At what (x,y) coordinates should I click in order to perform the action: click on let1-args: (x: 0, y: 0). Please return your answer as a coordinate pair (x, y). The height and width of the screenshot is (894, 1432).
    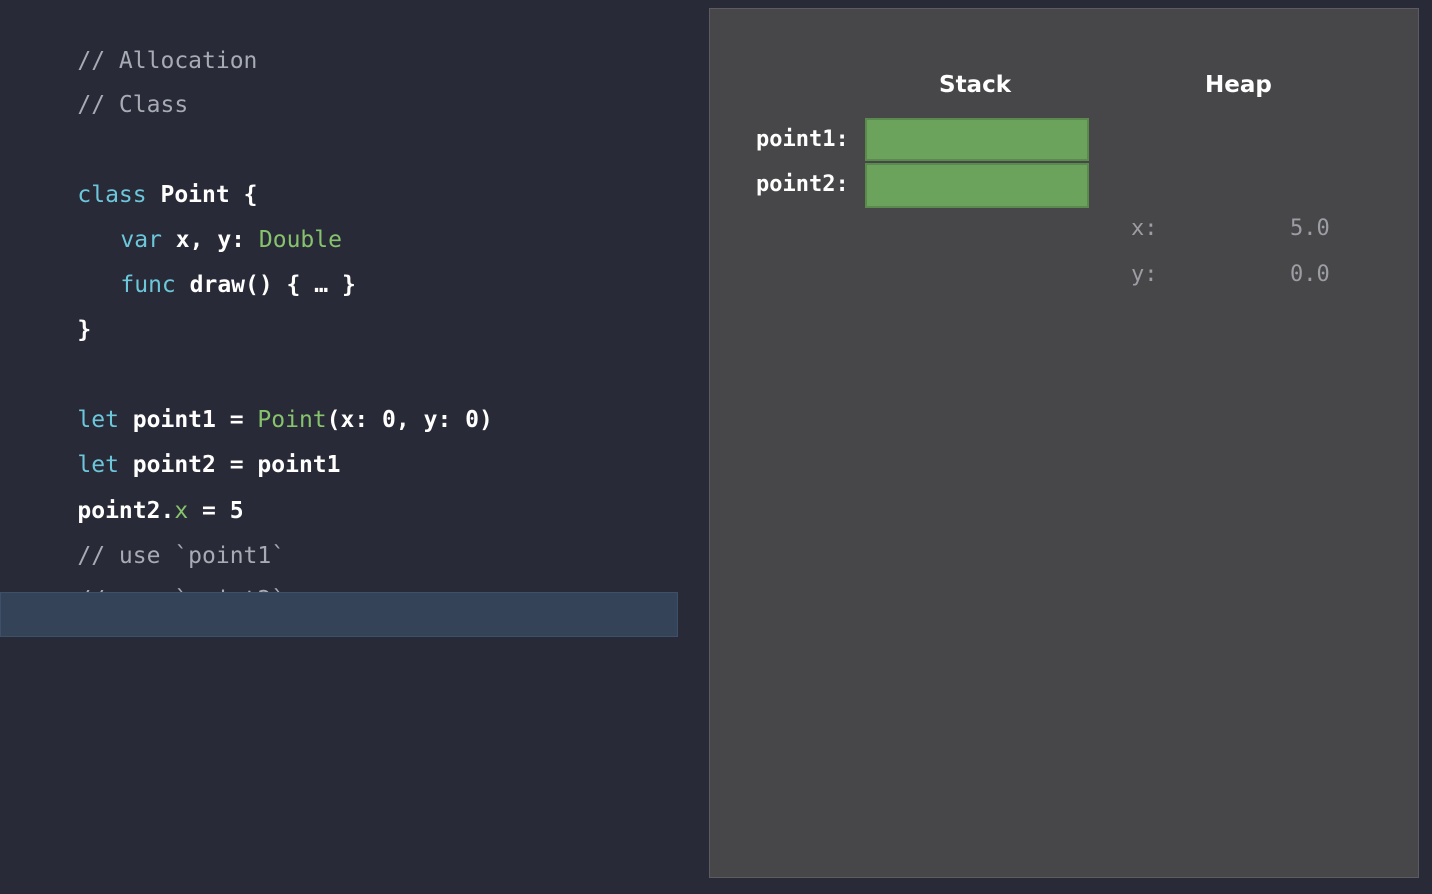
    Looking at the image, I should click on (409, 420).